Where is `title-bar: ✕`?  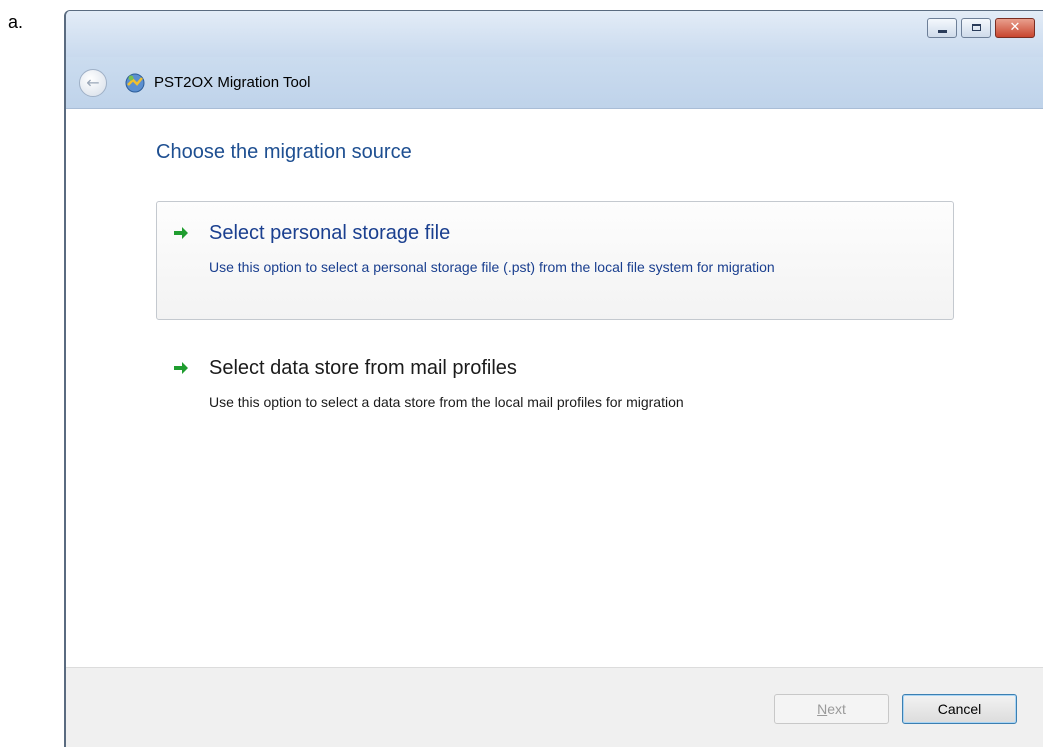
title-bar: ✕ is located at coordinates (554, 34).